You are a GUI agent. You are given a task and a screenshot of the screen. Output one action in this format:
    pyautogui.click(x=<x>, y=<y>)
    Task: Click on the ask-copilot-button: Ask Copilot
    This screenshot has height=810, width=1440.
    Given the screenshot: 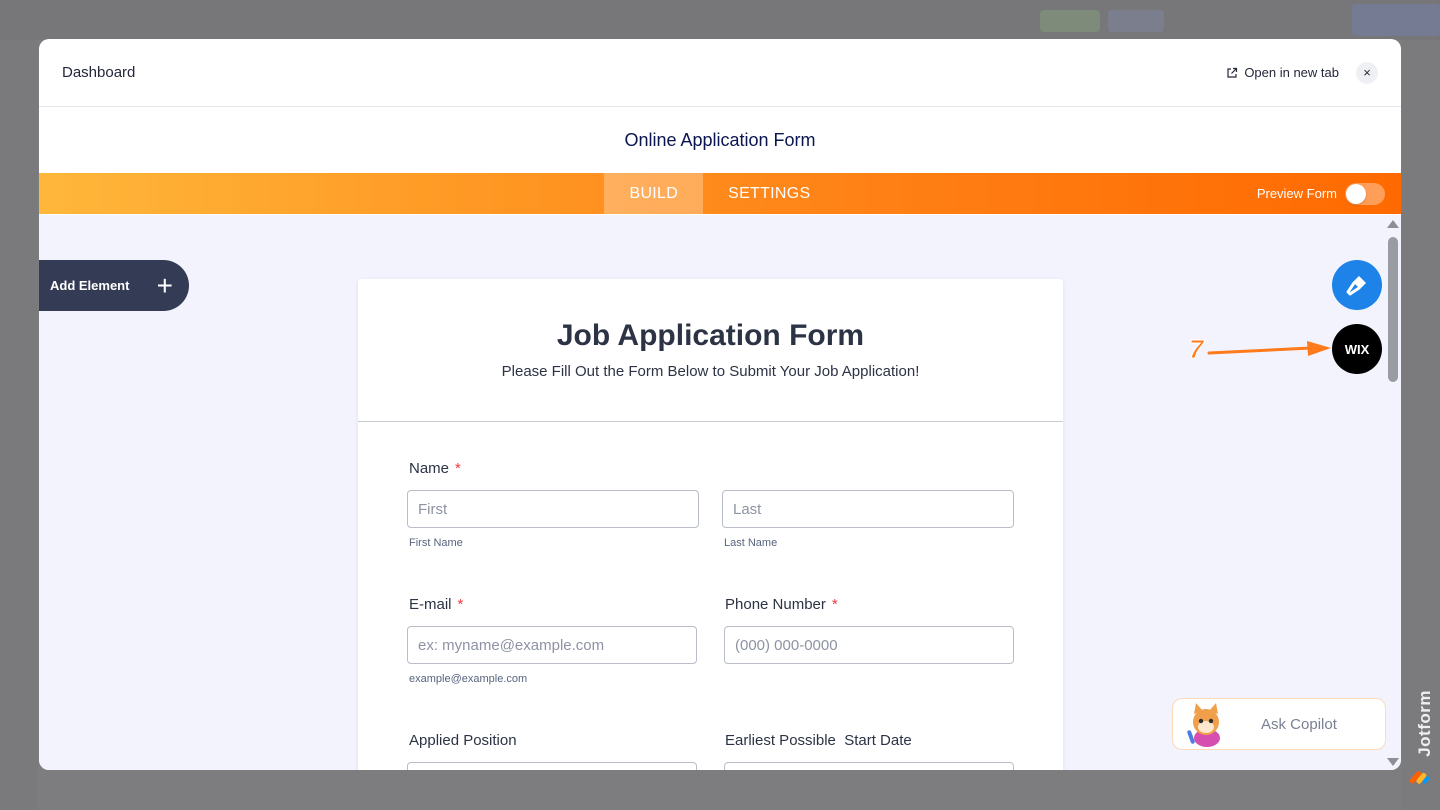 What is the action you would take?
    pyautogui.click(x=1279, y=724)
    